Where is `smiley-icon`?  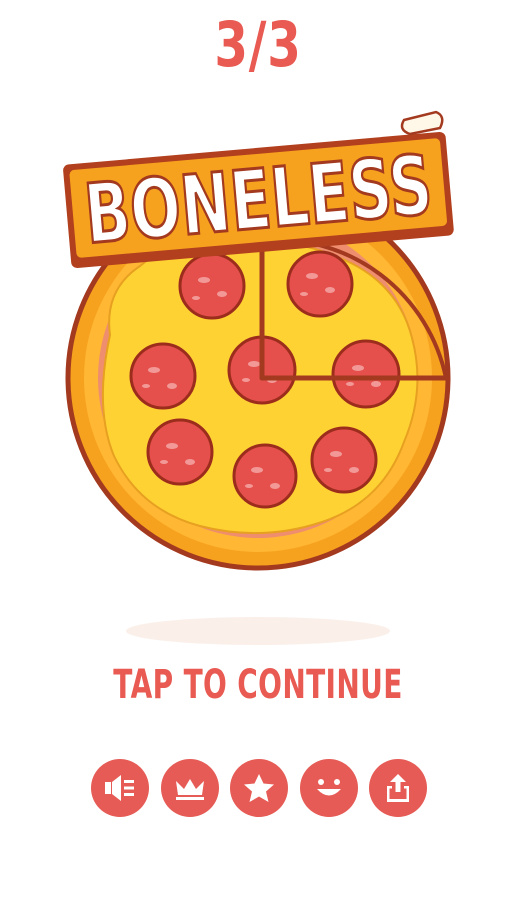 smiley-icon is located at coordinates (328, 787).